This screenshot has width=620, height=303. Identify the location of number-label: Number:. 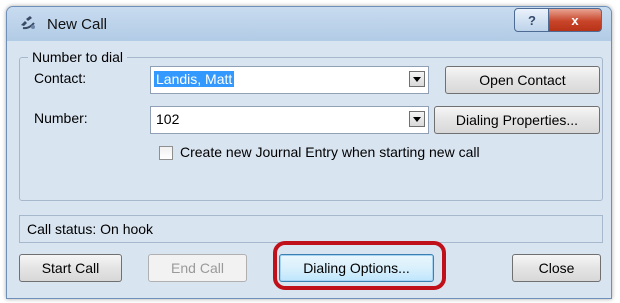
(61, 118).